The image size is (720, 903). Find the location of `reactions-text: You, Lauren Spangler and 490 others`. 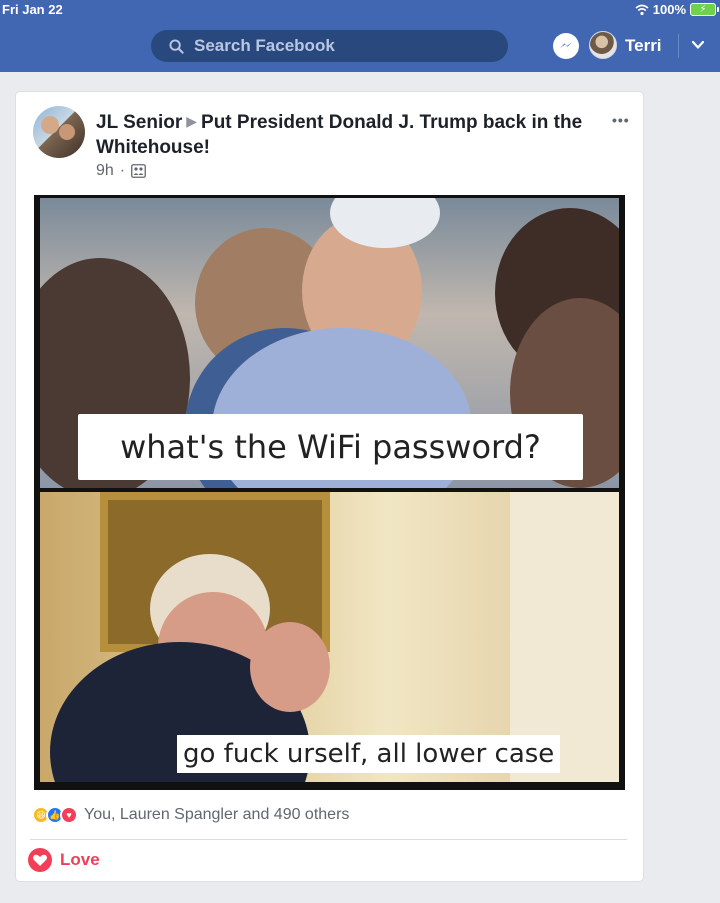

reactions-text: You, Lauren Spangler and 490 others is located at coordinates (216, 815).